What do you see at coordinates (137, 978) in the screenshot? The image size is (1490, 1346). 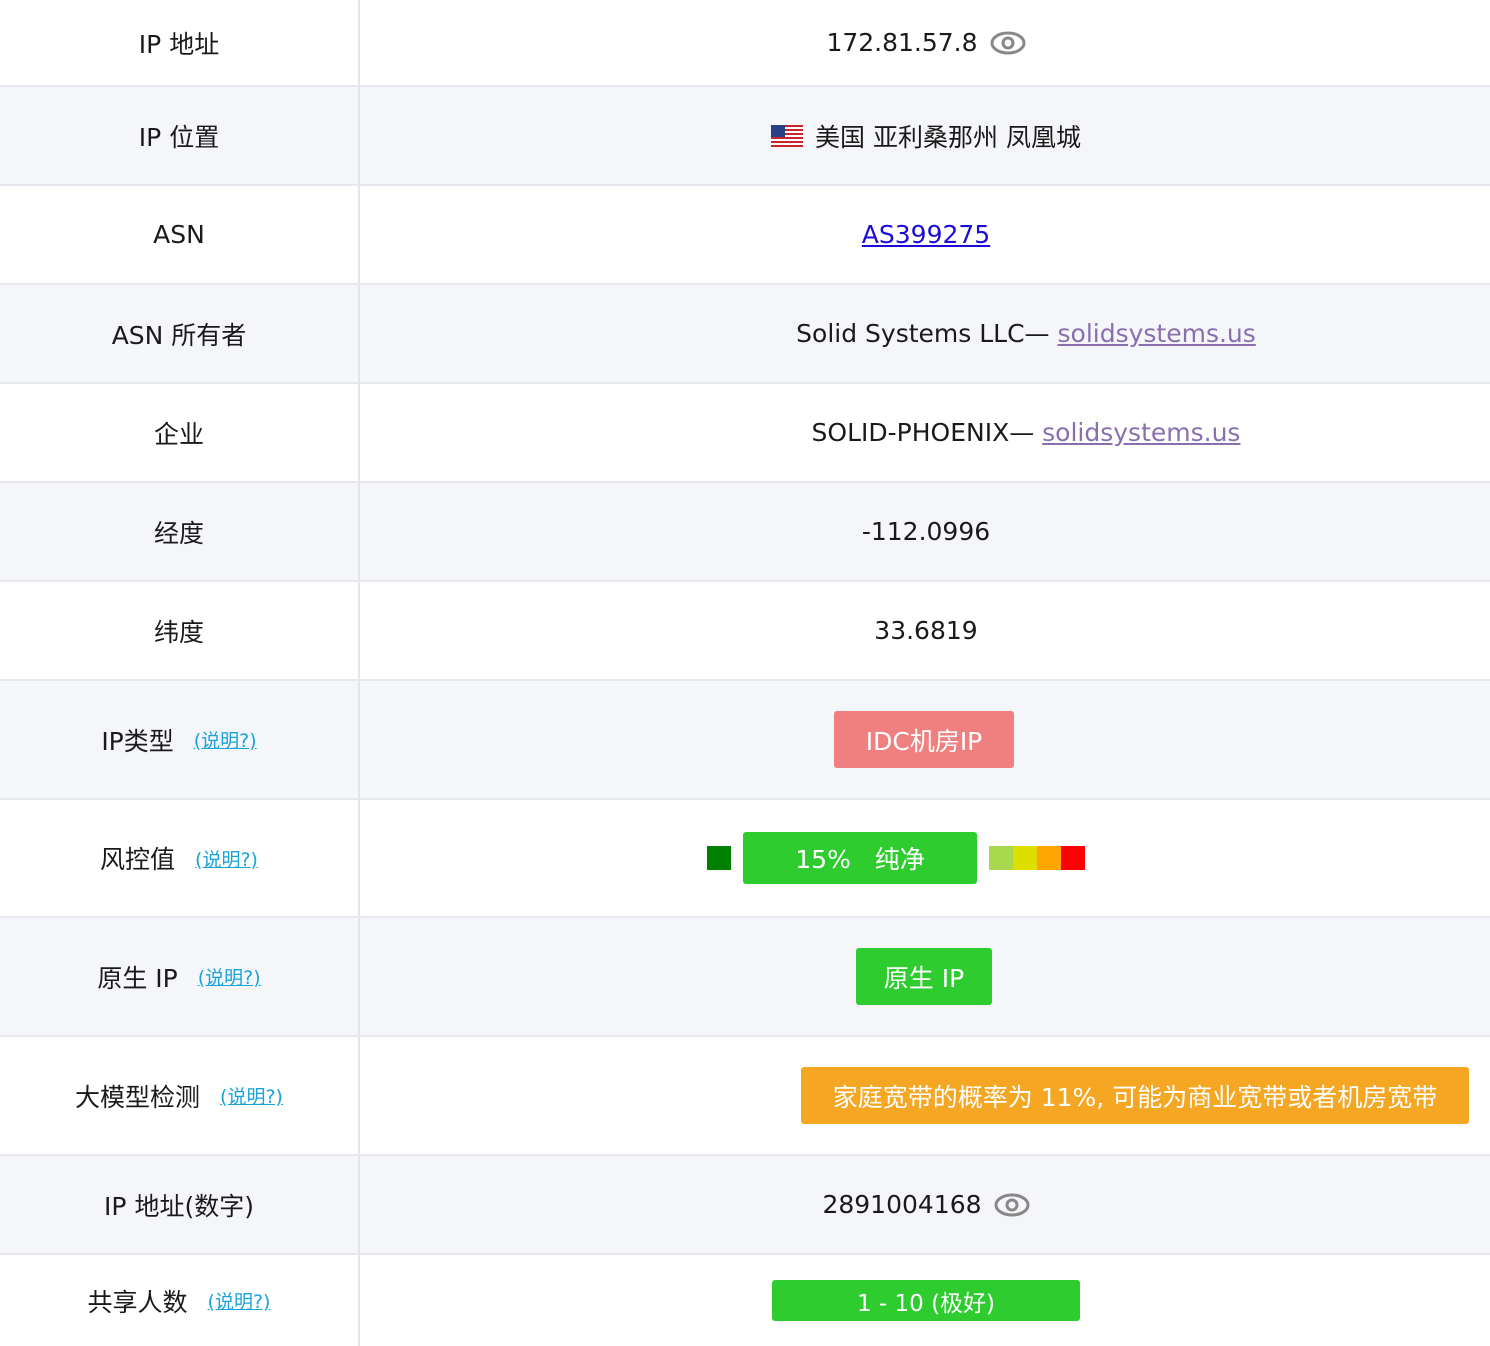 I see `label-text: 原生 IP` at bounding box center [137, 978].